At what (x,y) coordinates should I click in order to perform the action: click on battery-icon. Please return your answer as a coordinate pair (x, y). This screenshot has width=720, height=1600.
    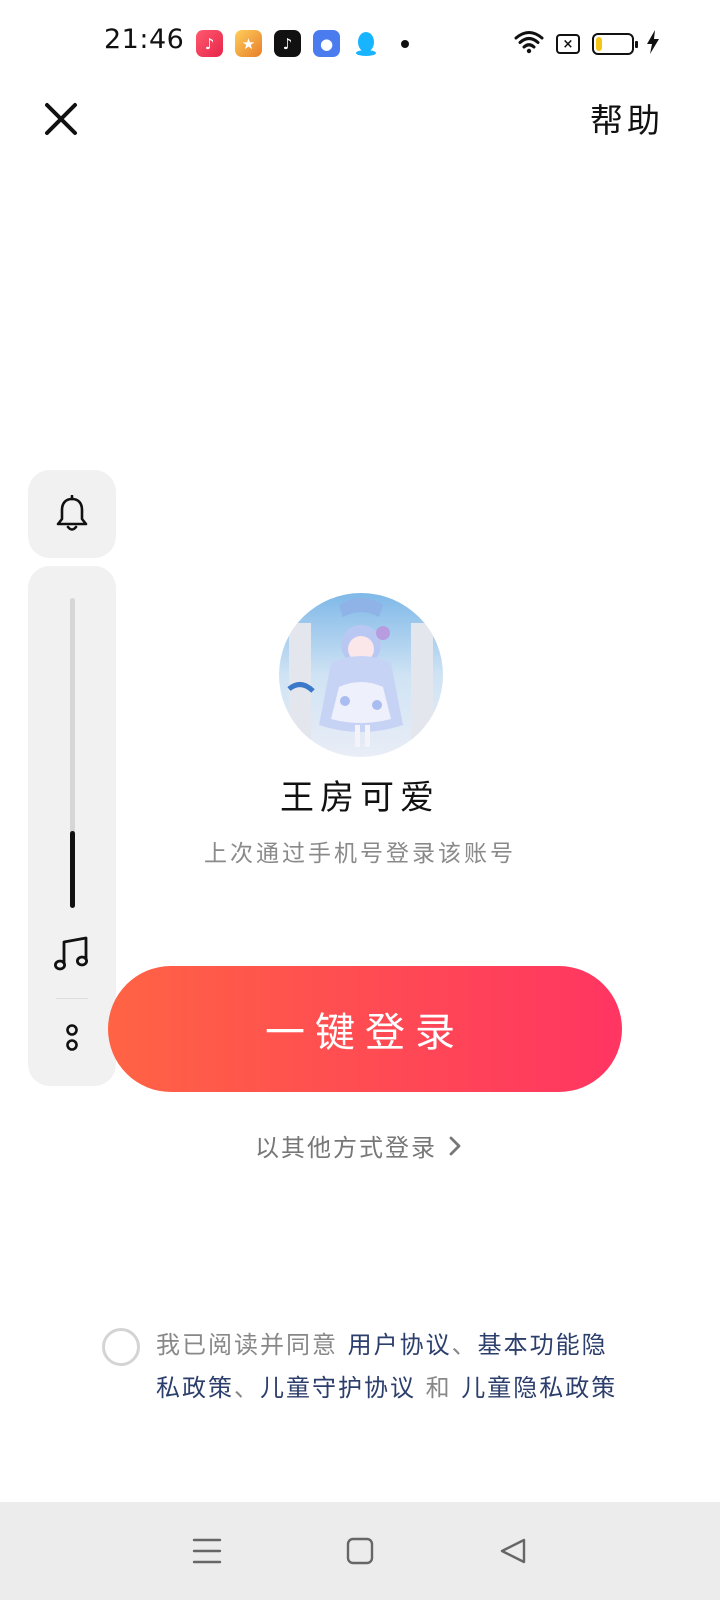
    Looking at the image, I should click on (615, 44).